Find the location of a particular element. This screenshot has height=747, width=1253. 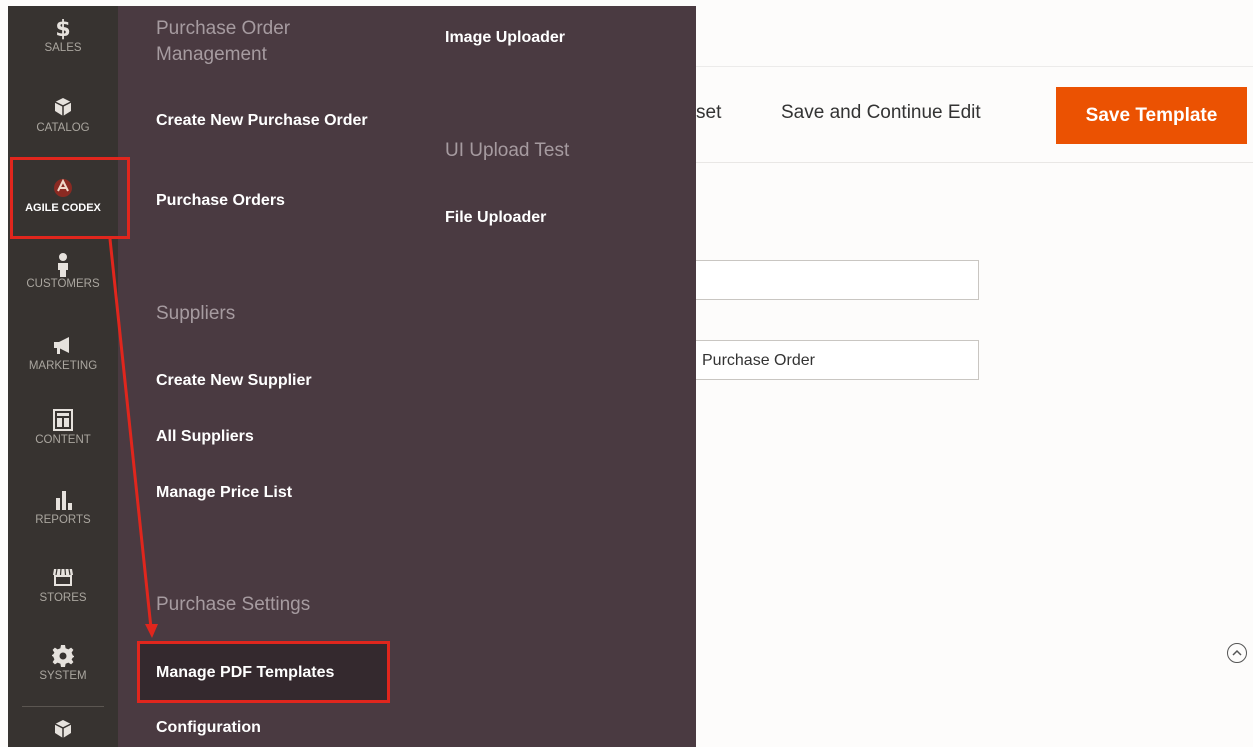

collapse-chevron-up-icon is located at coordinates (1237, 653).